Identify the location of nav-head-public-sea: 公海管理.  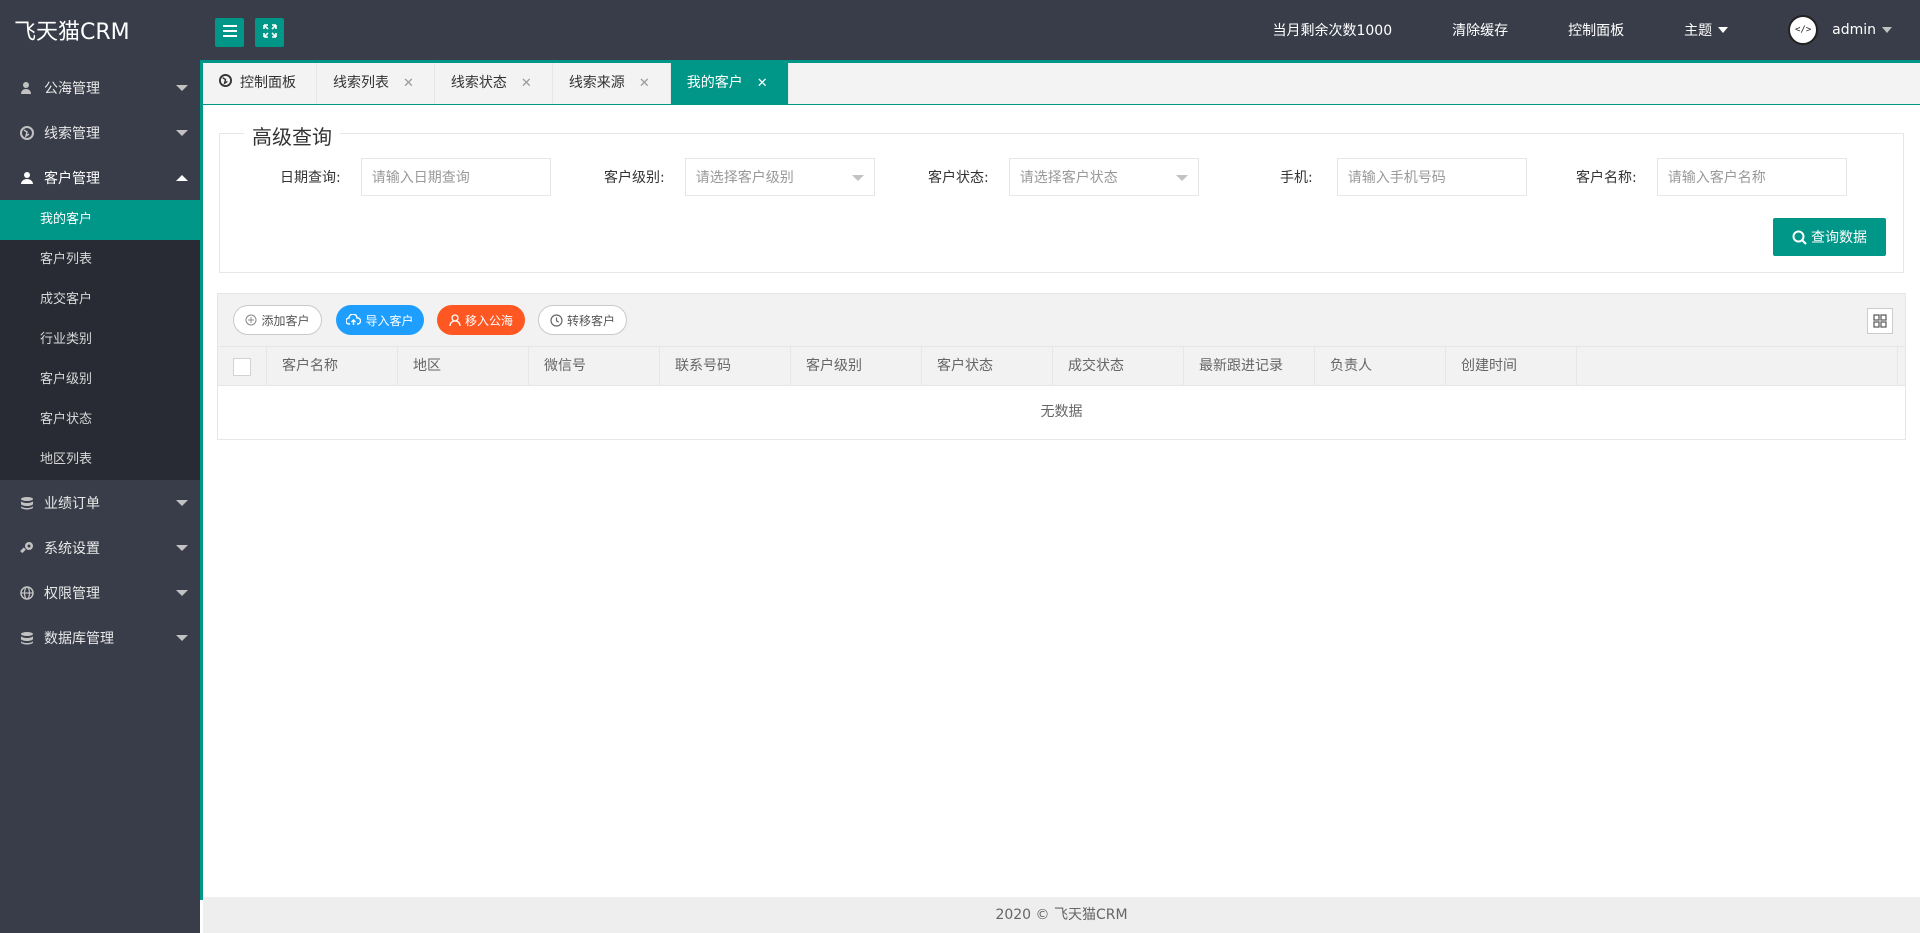
(100, 87).